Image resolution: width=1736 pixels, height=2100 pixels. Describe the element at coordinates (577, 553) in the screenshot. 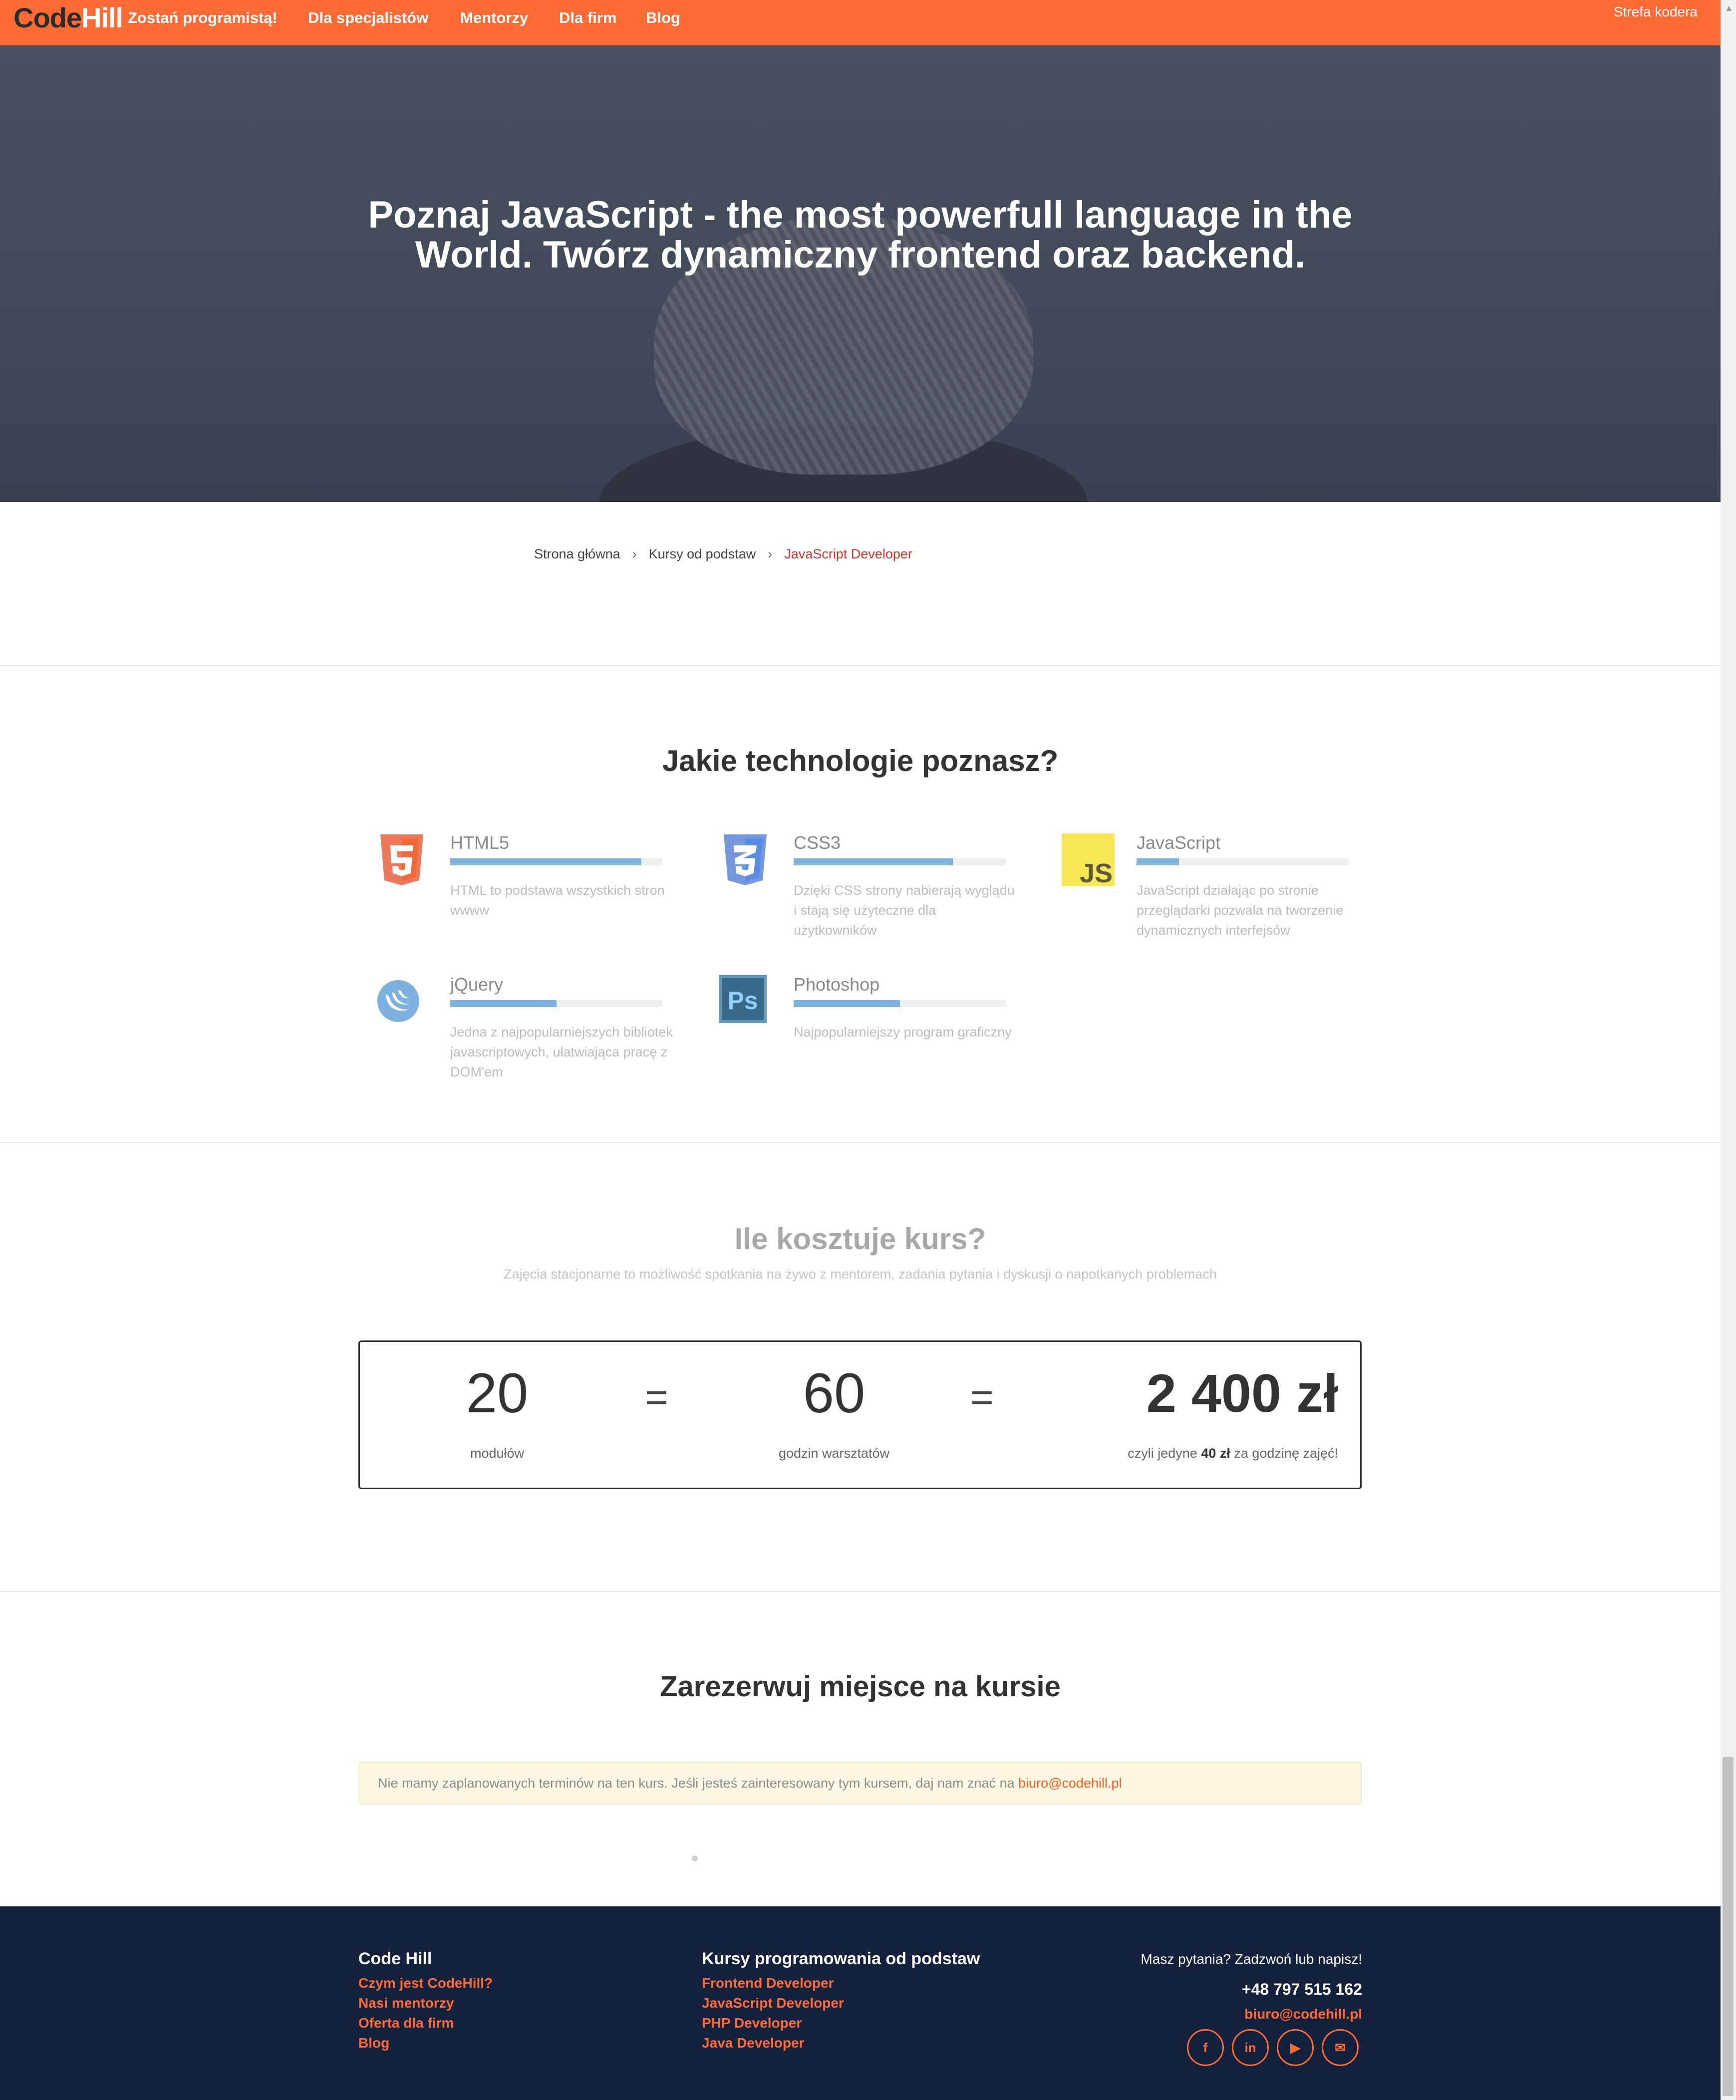

I see `breadcrumb-home: Strona główna` at that location.